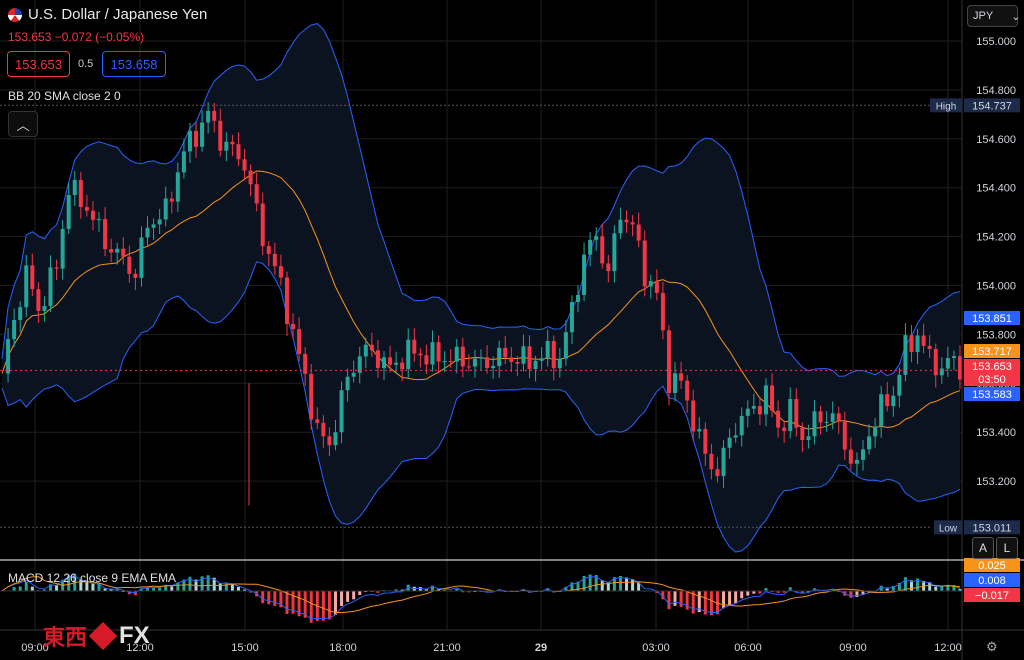 This screenshot has height=660, width=1024. What do you see at coordinates (996, 140) in the screenshot?
I see `price-tick: 154.600` at bounding box center [996, 140].